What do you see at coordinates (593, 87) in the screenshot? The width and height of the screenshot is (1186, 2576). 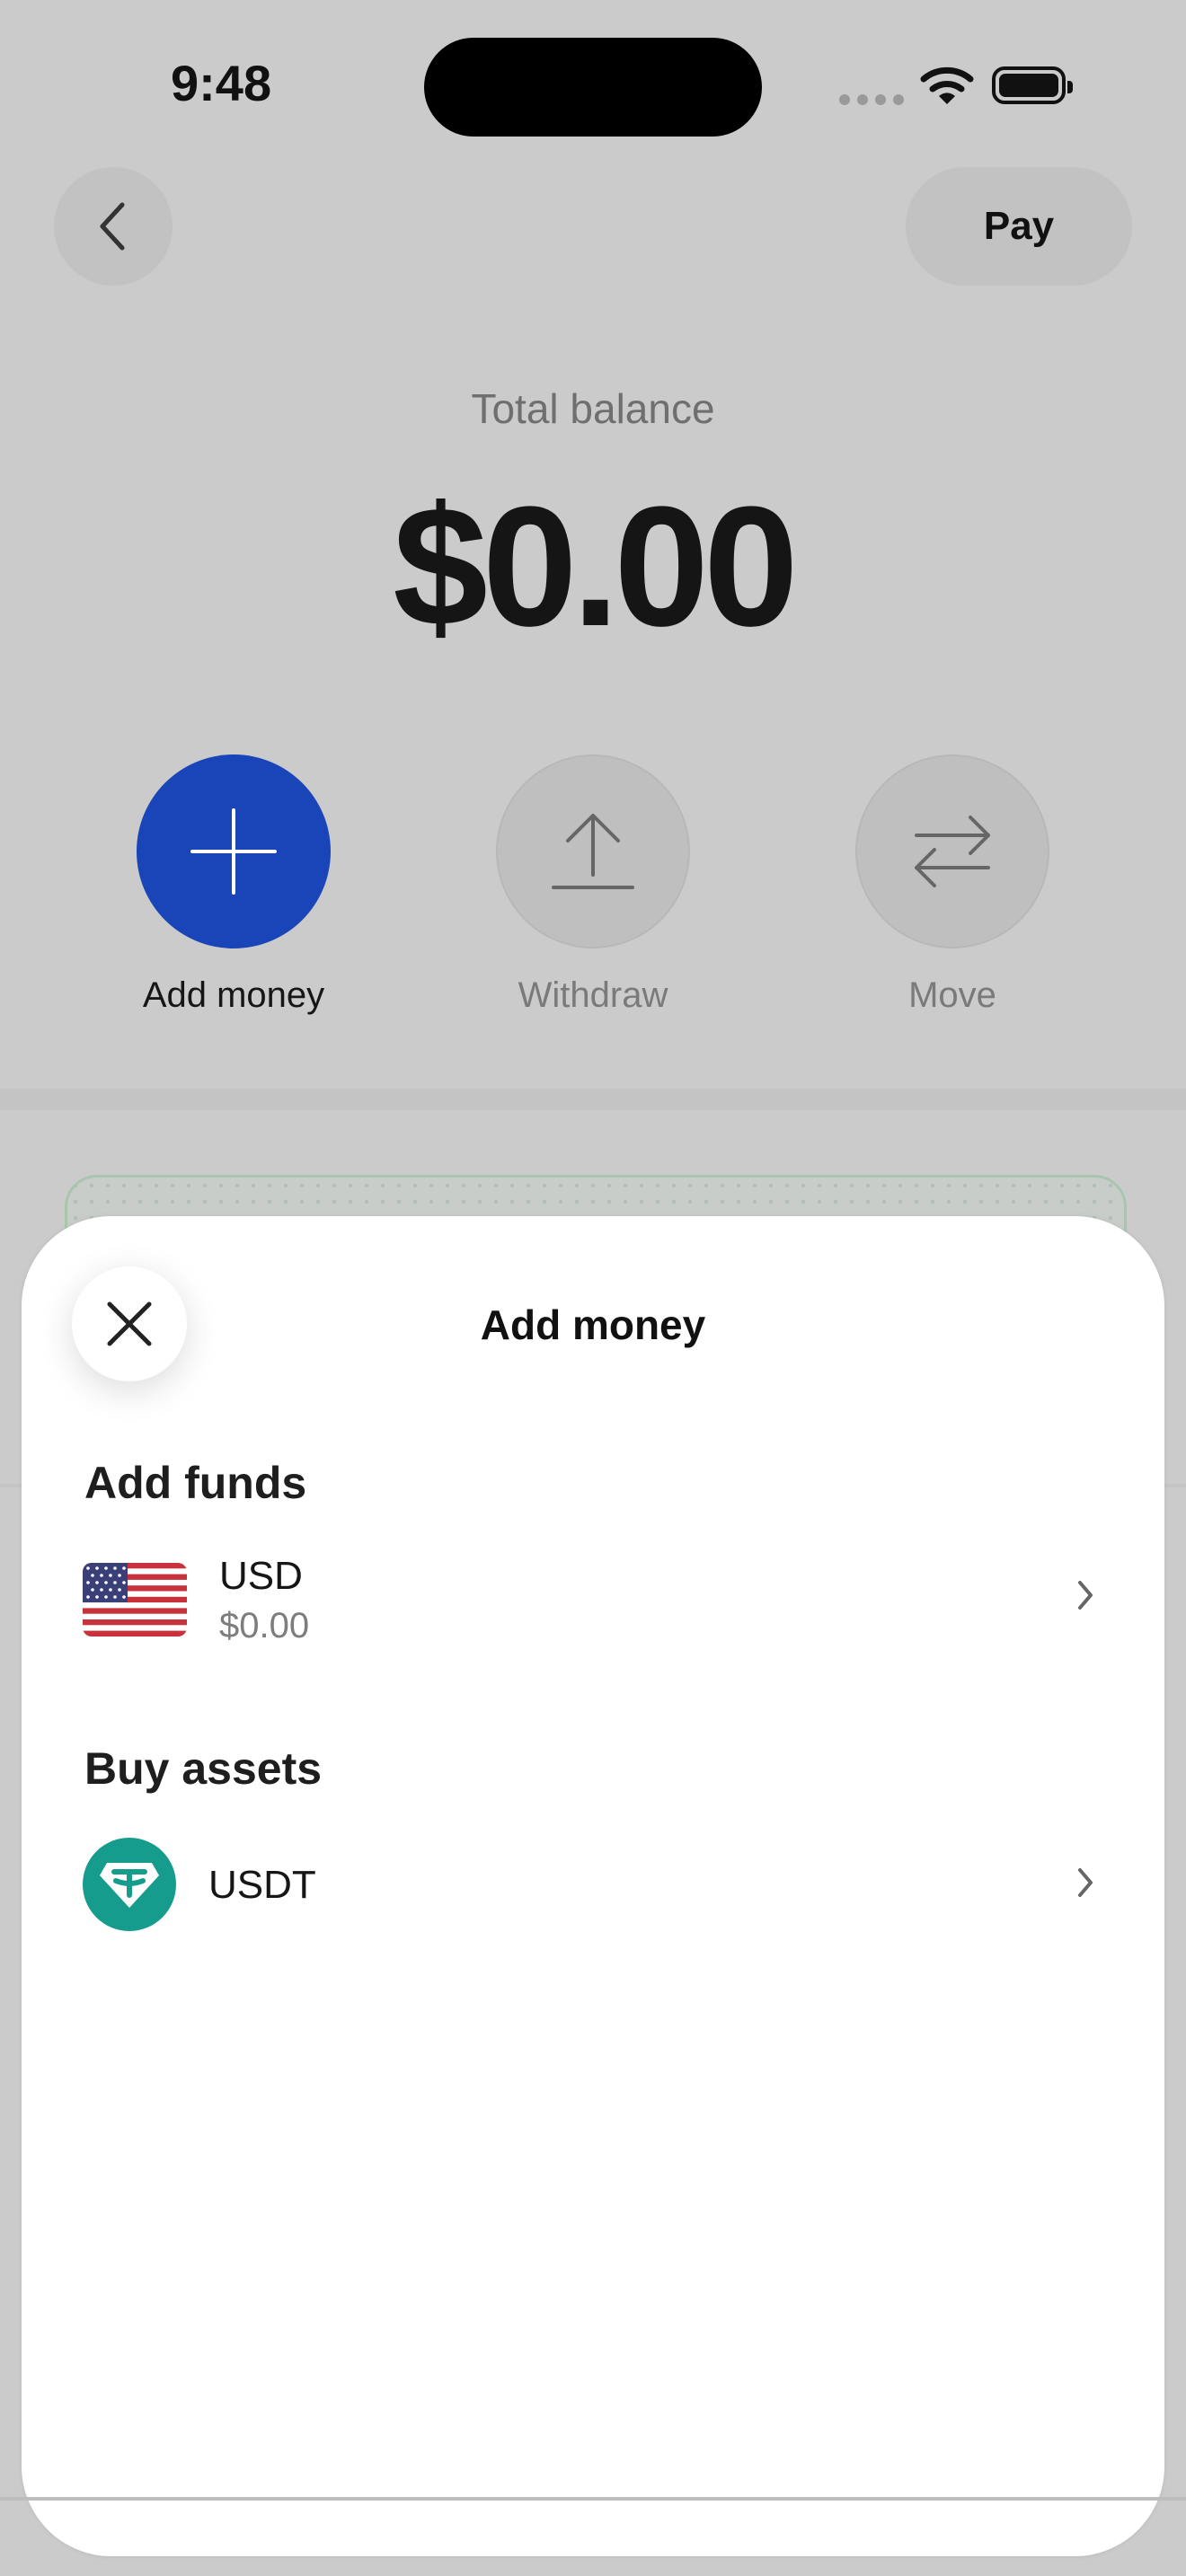 I see `dynamic-island` at bounding box center [593, 87].